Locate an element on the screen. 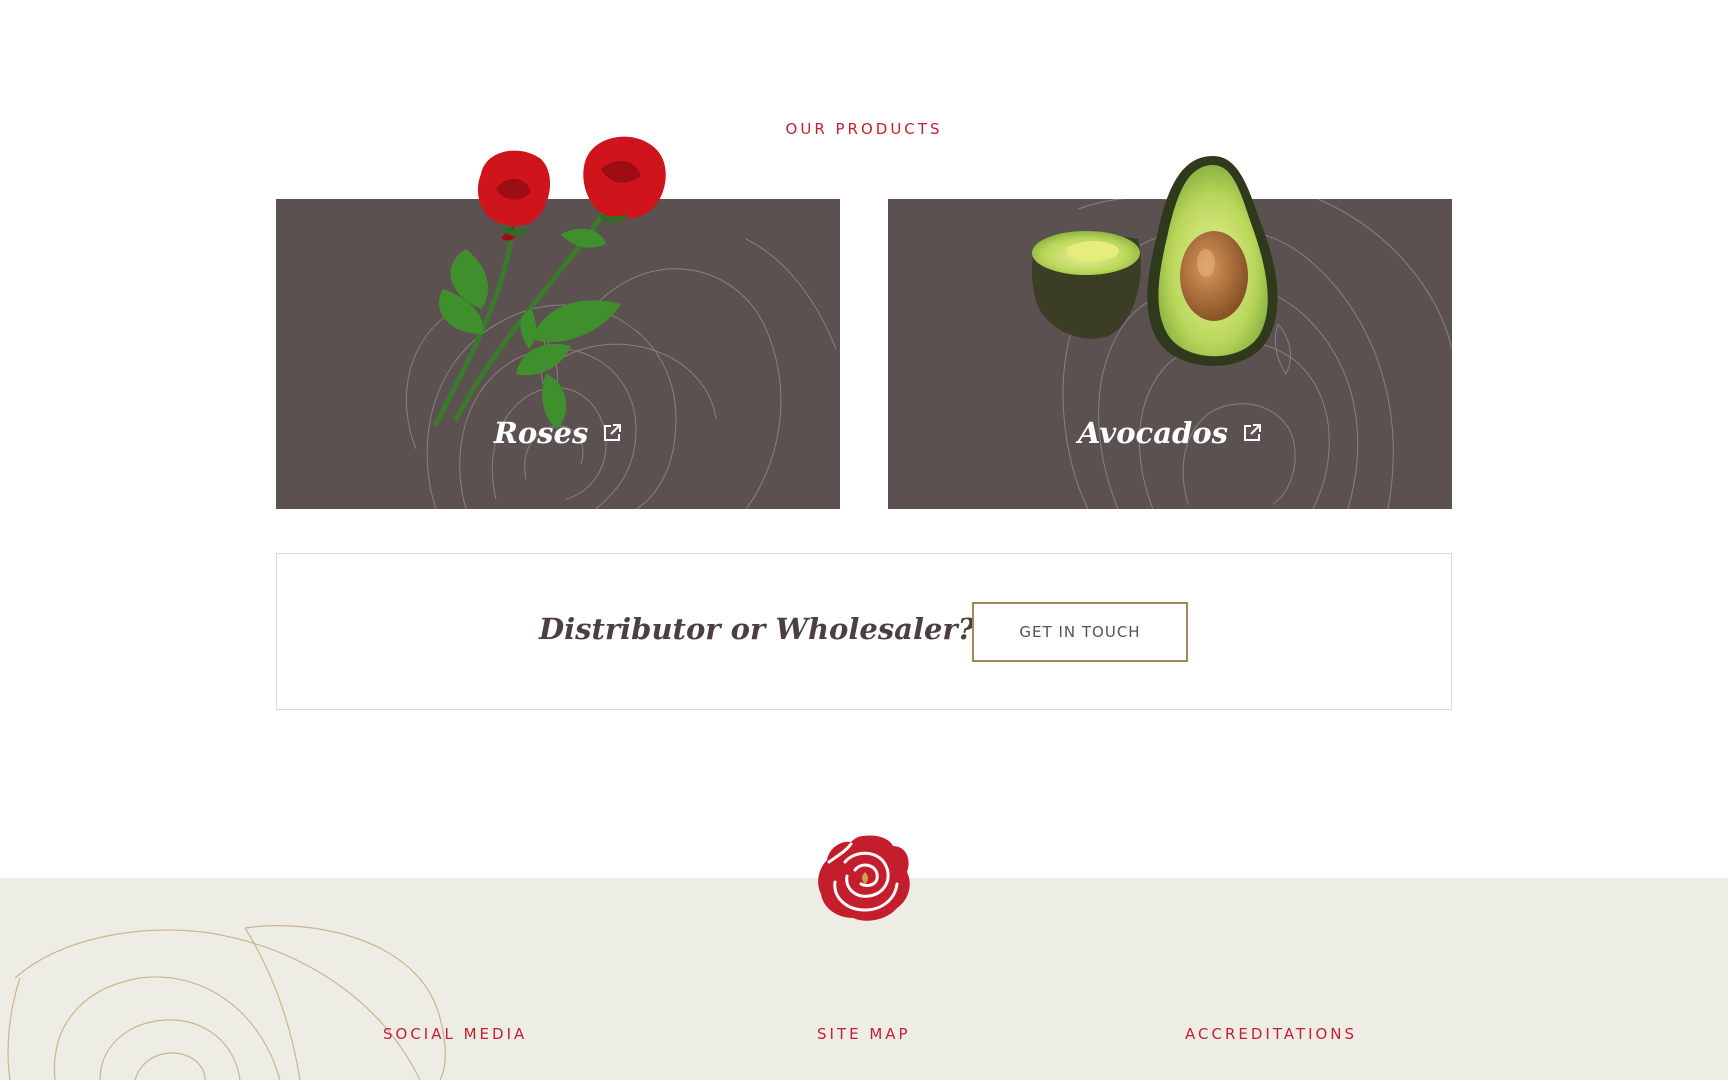  card-title-roses: Roses is located at coordinates (541, 433).